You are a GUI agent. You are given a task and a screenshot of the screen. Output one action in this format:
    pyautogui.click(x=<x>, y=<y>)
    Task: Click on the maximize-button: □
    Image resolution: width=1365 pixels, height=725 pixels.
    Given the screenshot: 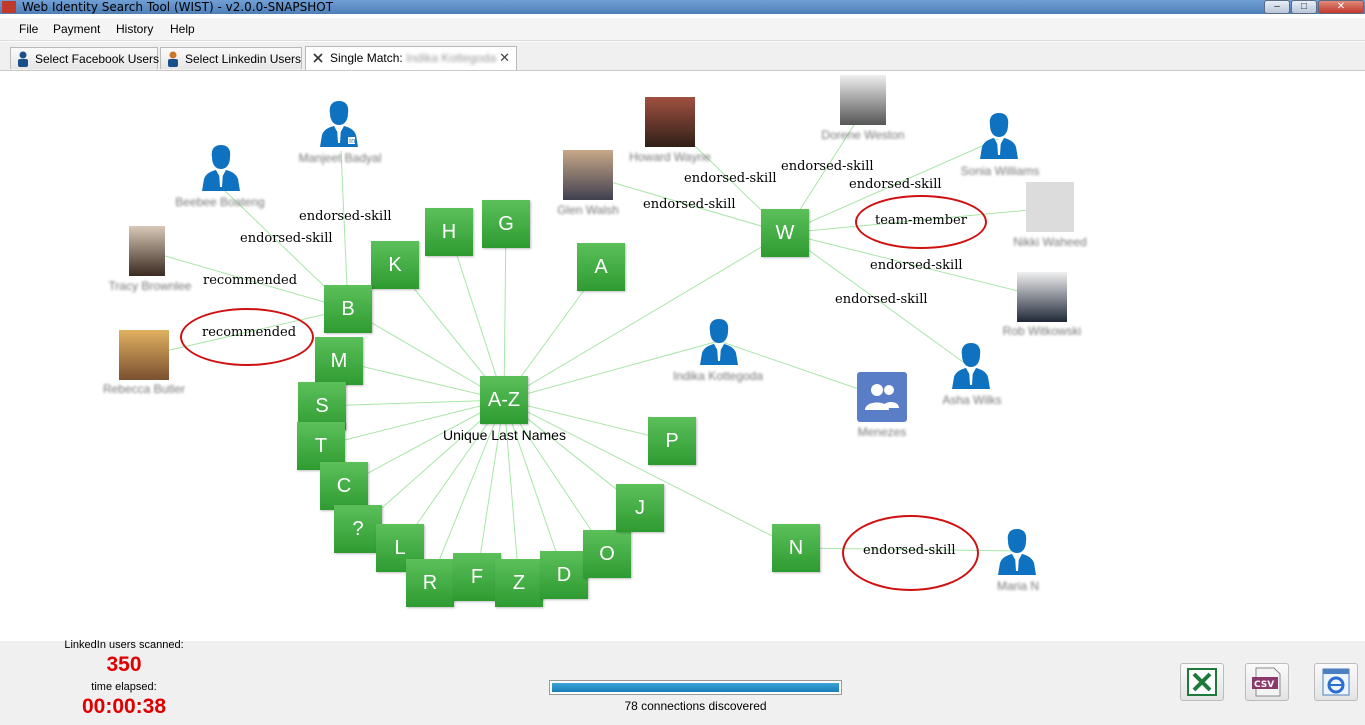 What is the action you would take?
    pyautogui.click(x=1304, y=7)
    